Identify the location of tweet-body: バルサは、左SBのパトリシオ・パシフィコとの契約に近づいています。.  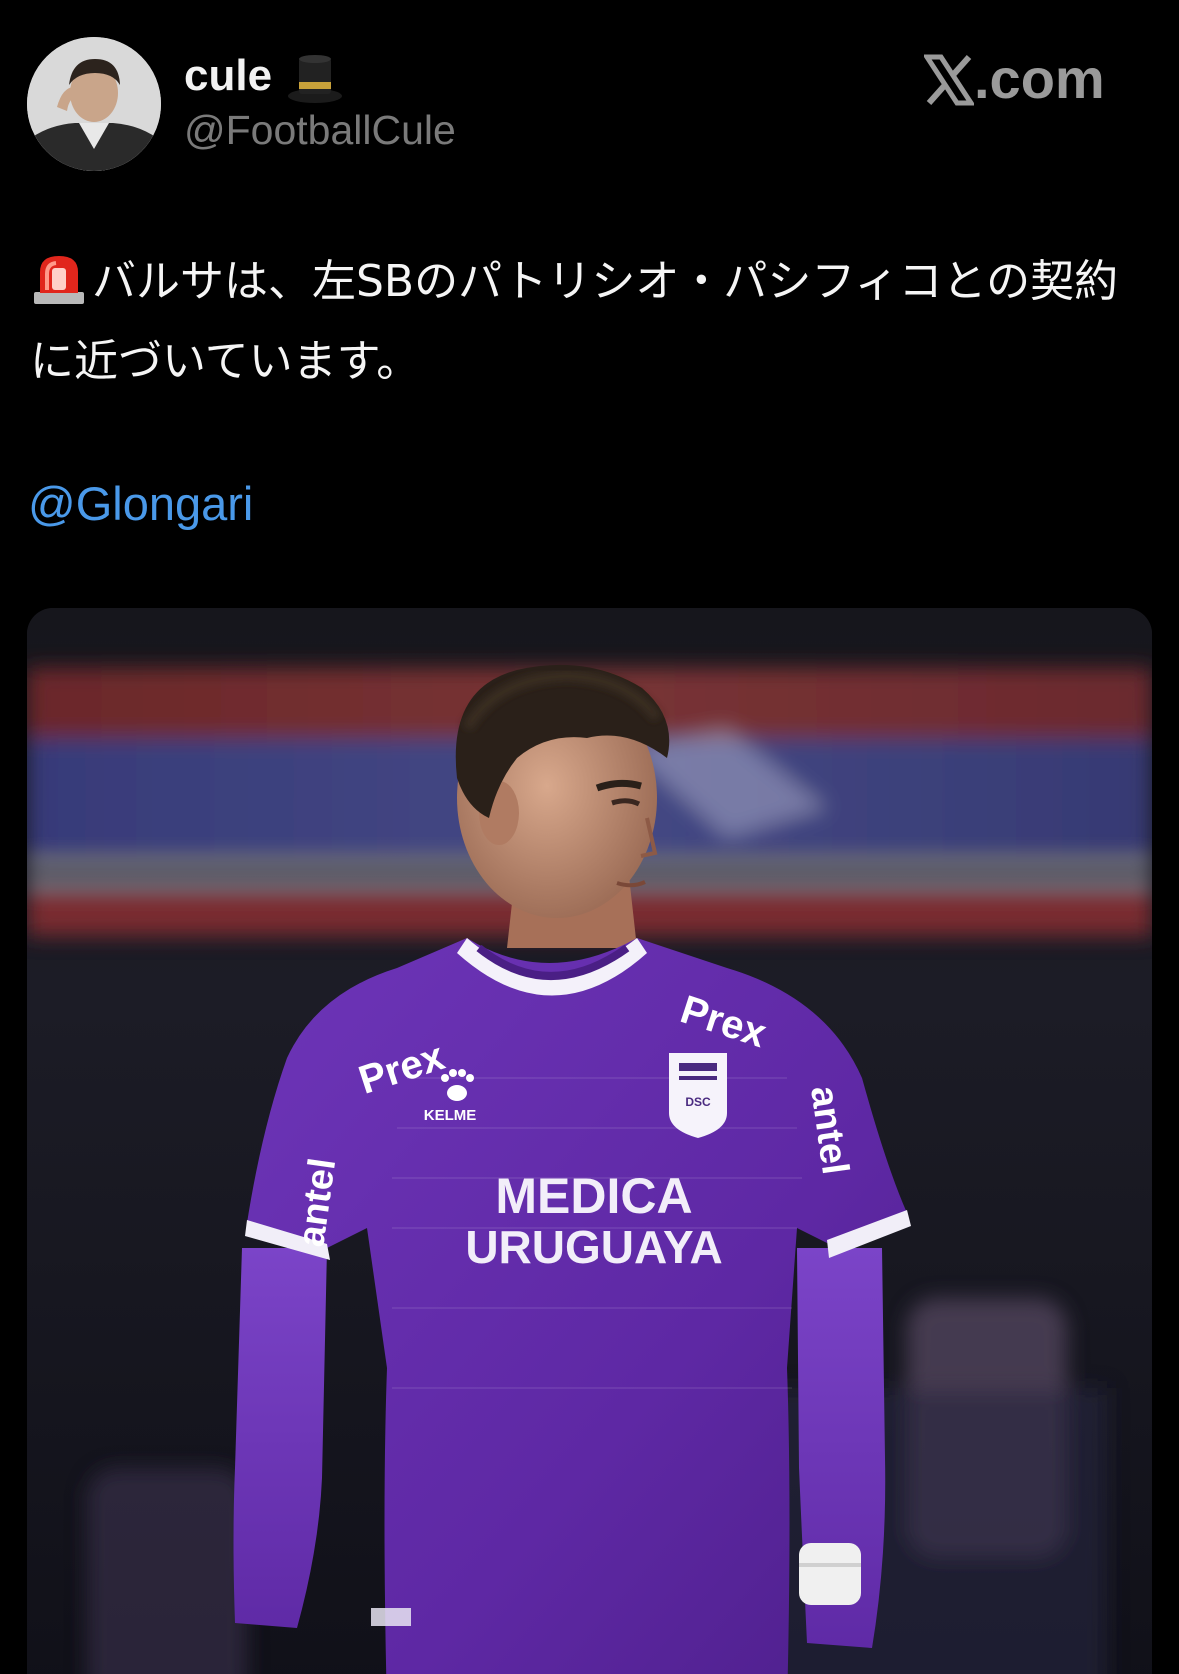
(574, 321).